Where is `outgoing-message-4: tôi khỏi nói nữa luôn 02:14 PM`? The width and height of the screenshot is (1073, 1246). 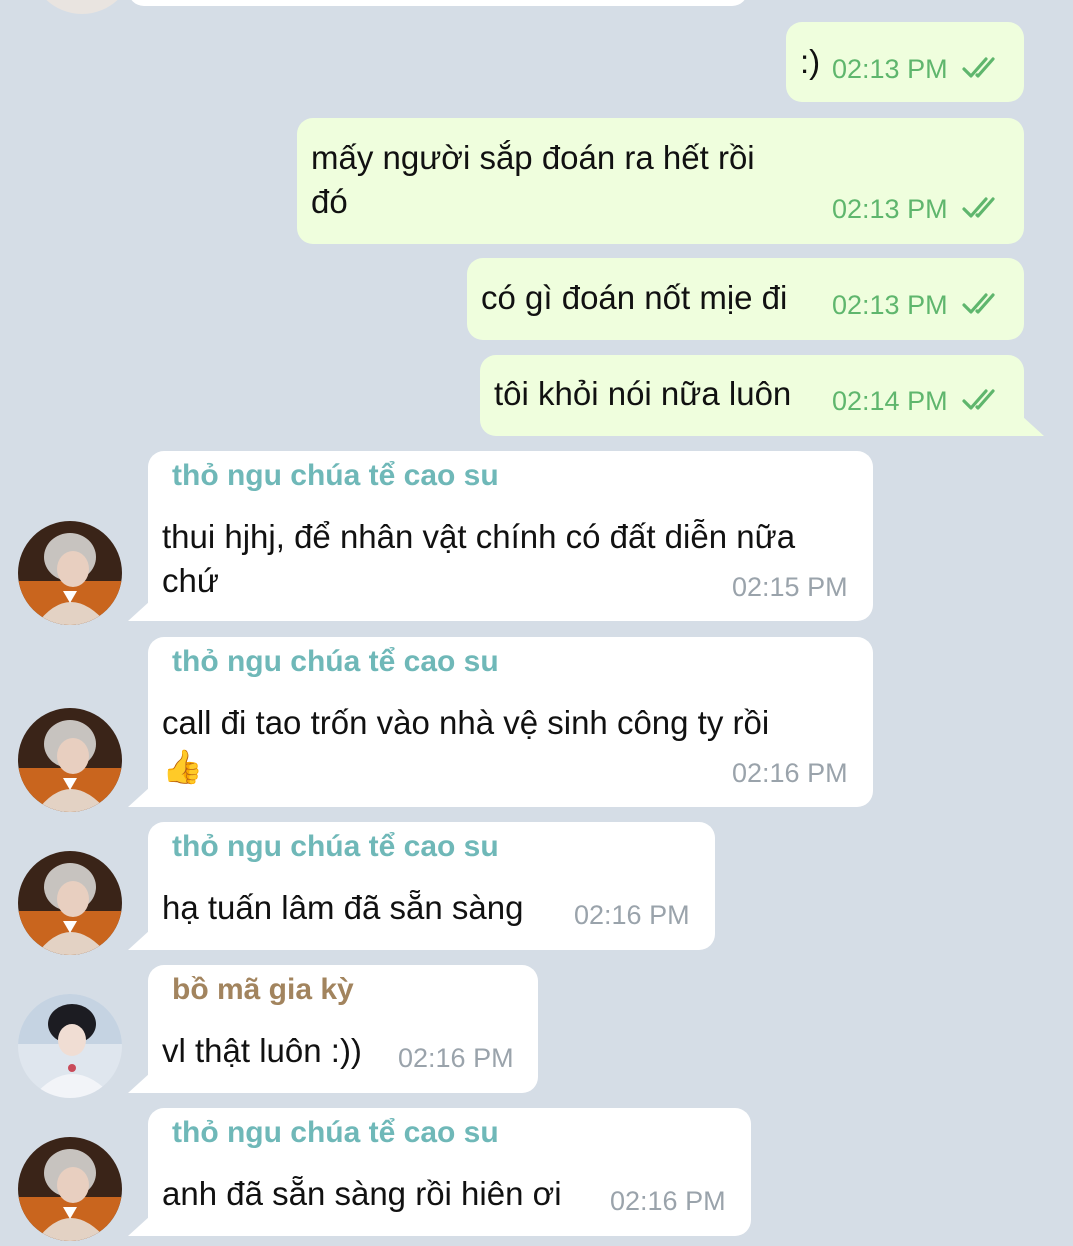
outgoing-message-4: tôi khỏi nói nữa luôn 02:14 PM is located at coordinates (752, 395).